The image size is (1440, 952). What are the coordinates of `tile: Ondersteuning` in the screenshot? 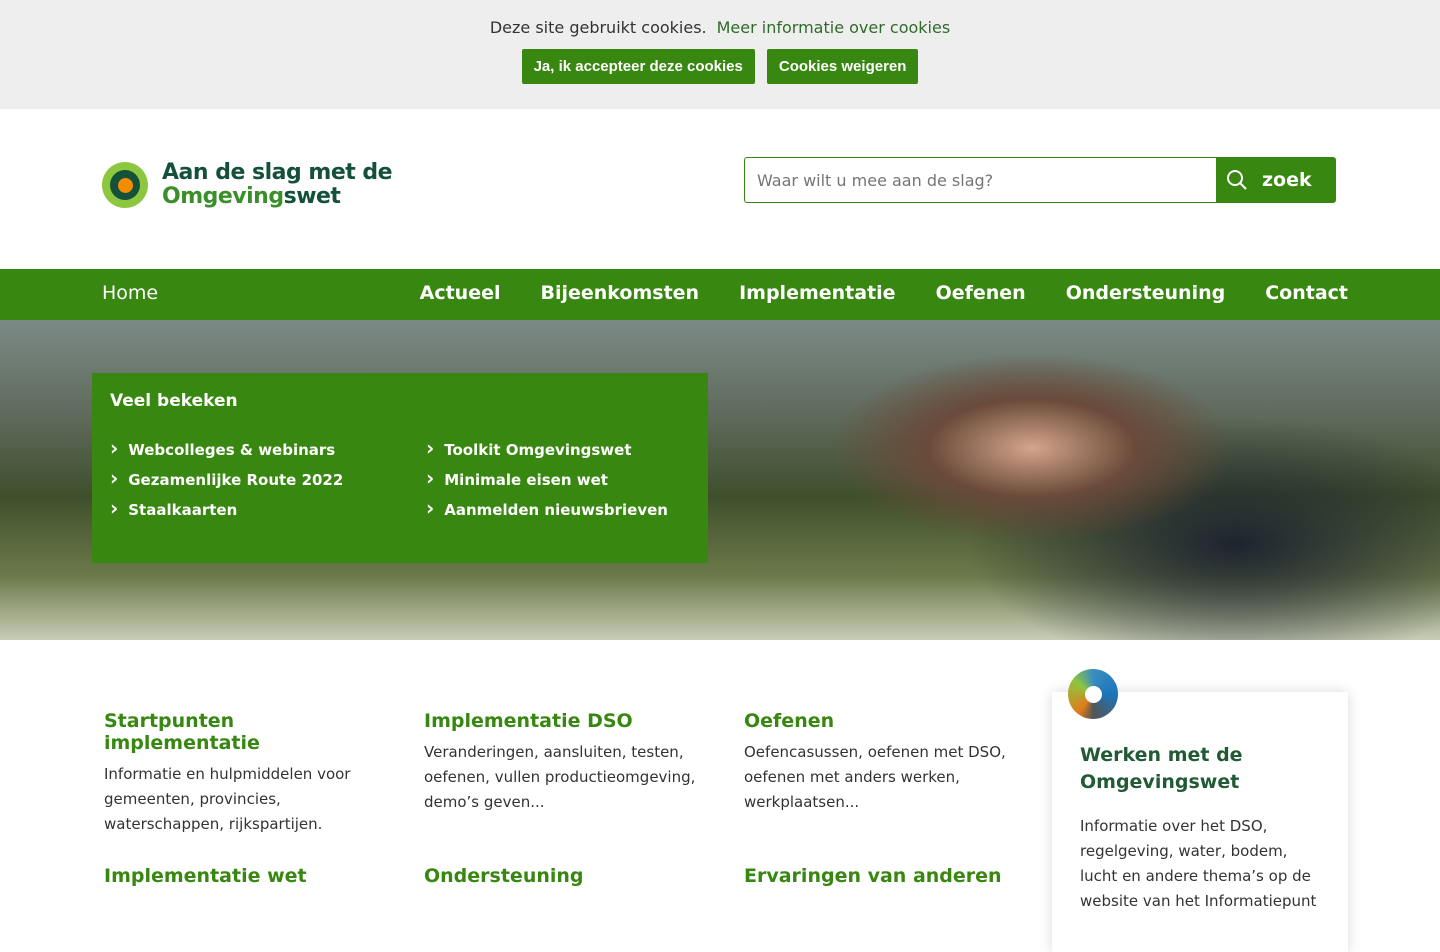 It's located at (564, 880).